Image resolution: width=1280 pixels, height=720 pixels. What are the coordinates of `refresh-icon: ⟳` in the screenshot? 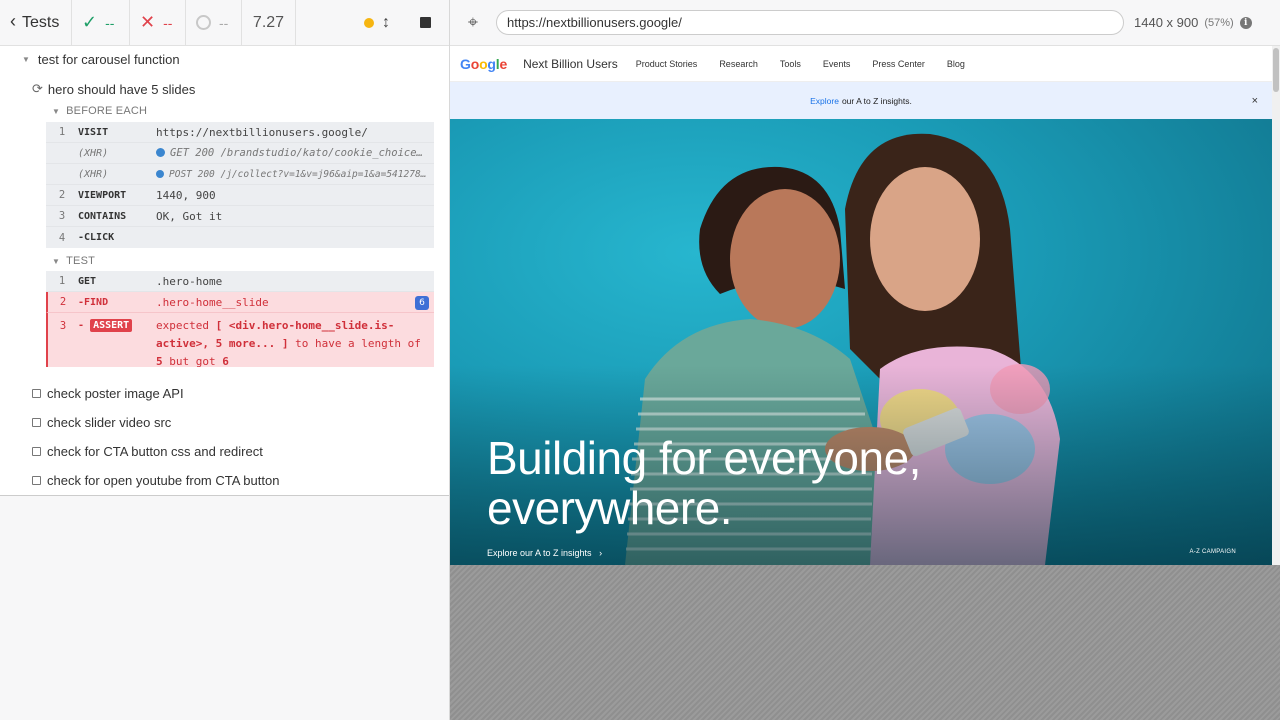 It's located at (37, 88).